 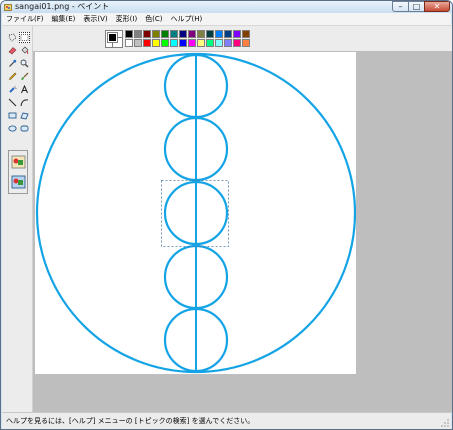 What do you see at coordinates (130, 421) in the screenshot?
I see `status-text: ヘルプを見るには、[ヘルプ] メニューの [トピックの検索] を選んでください。` at bounding box center [130, 421].